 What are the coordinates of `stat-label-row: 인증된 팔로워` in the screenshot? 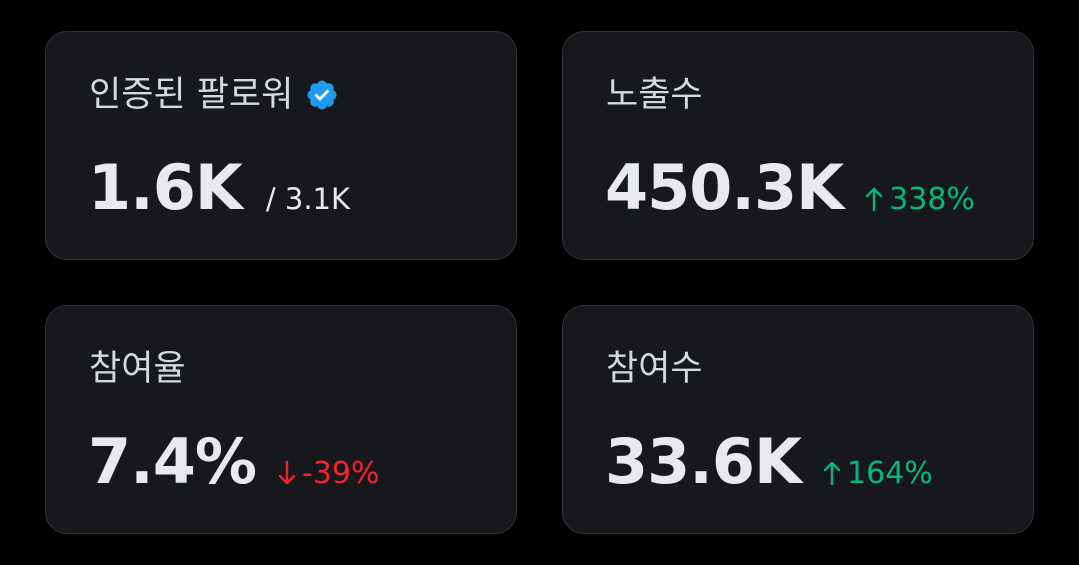 It's located at (214, 95).